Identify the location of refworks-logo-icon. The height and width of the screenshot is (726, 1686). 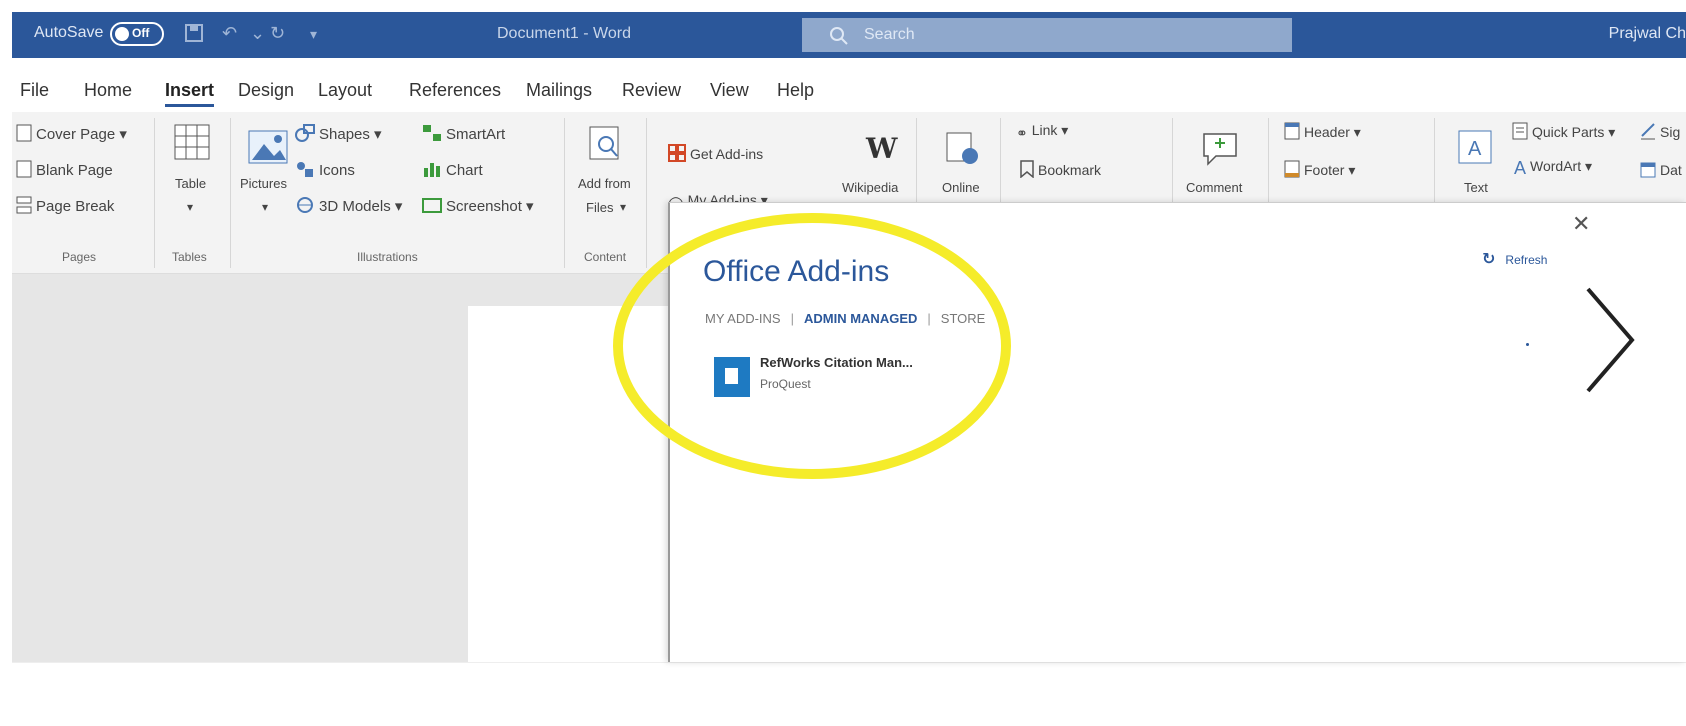
(732, 377).